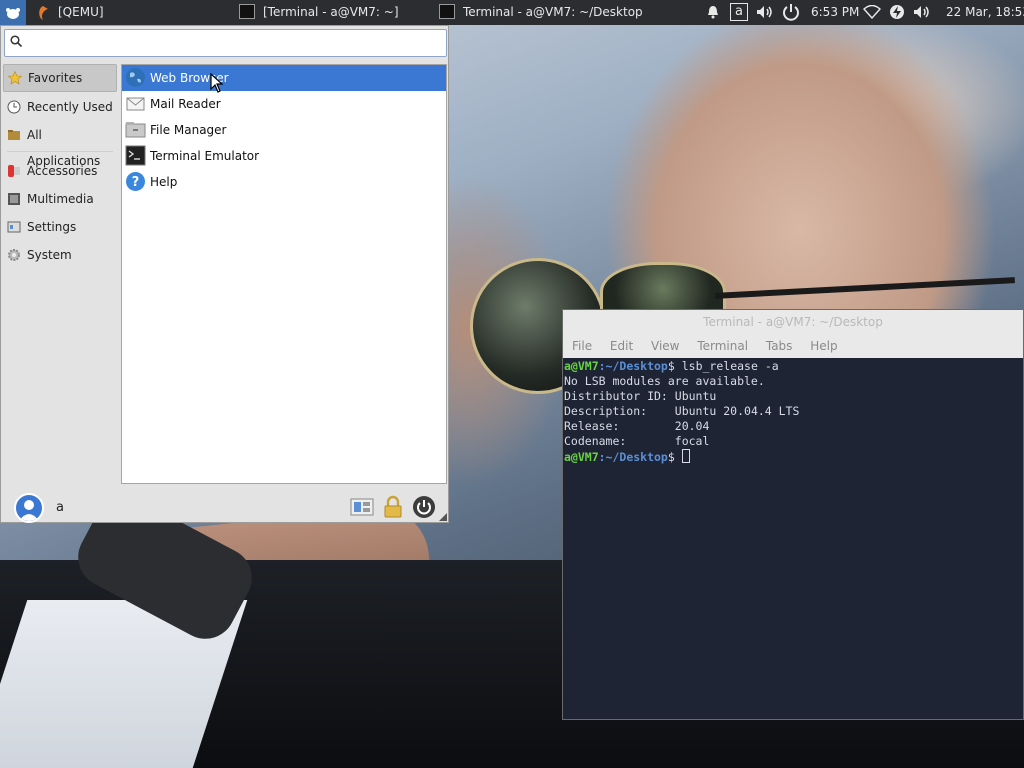 The image size is (1024, 768). I want to click on user-avatar, so click(29, 508).